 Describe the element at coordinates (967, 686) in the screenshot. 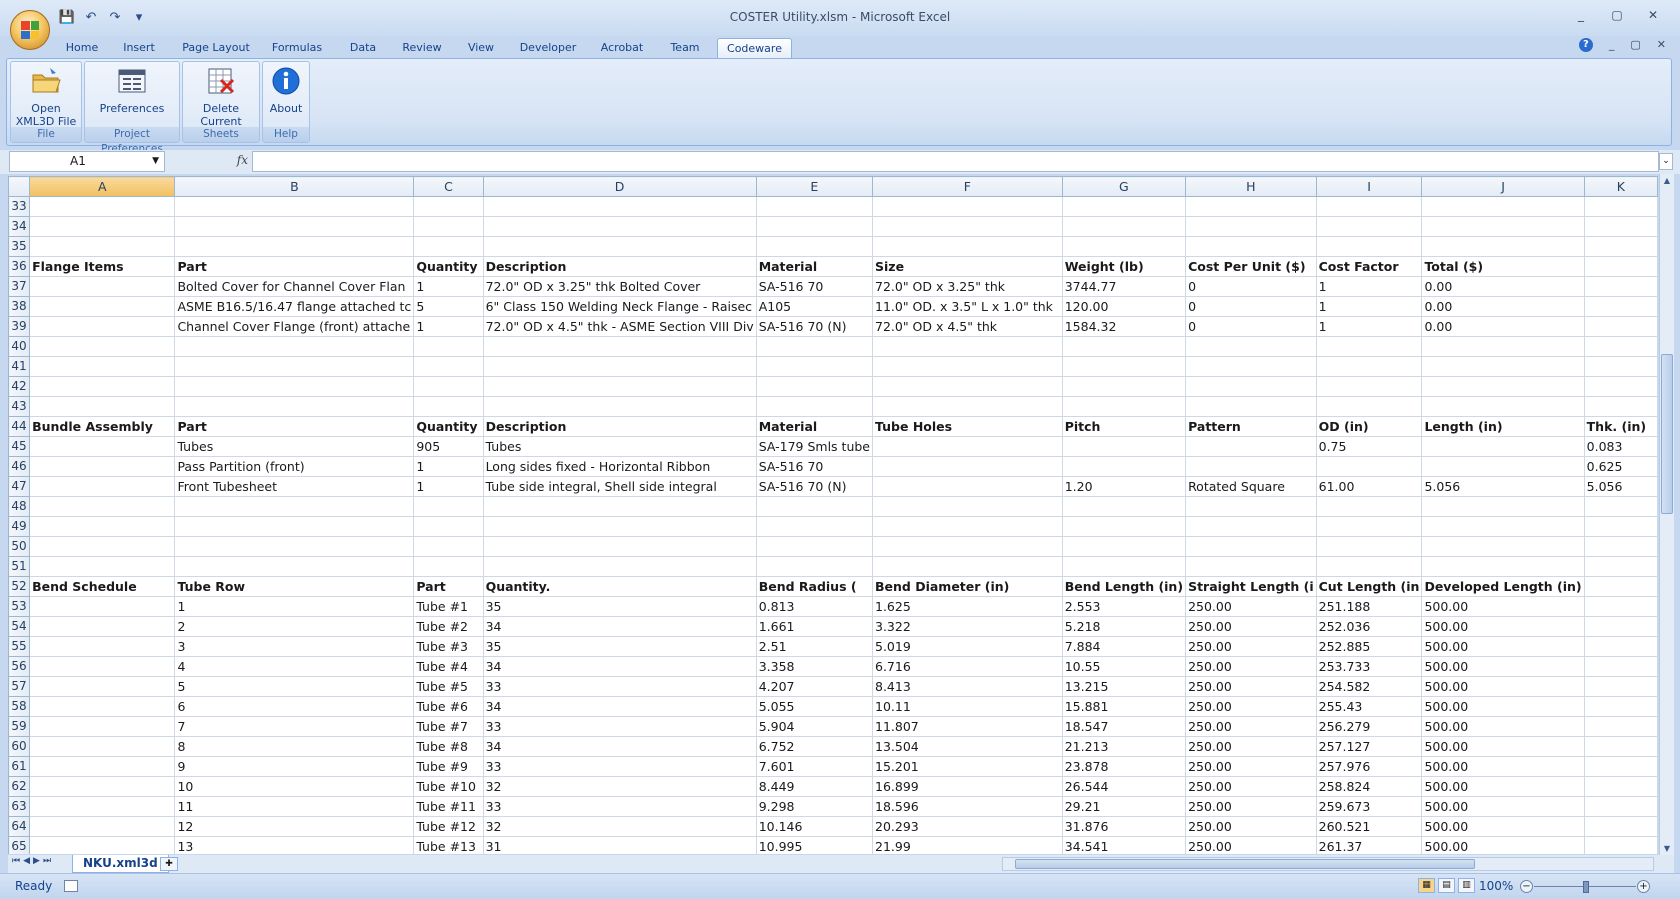

I see `cell: 8.413` at that location.